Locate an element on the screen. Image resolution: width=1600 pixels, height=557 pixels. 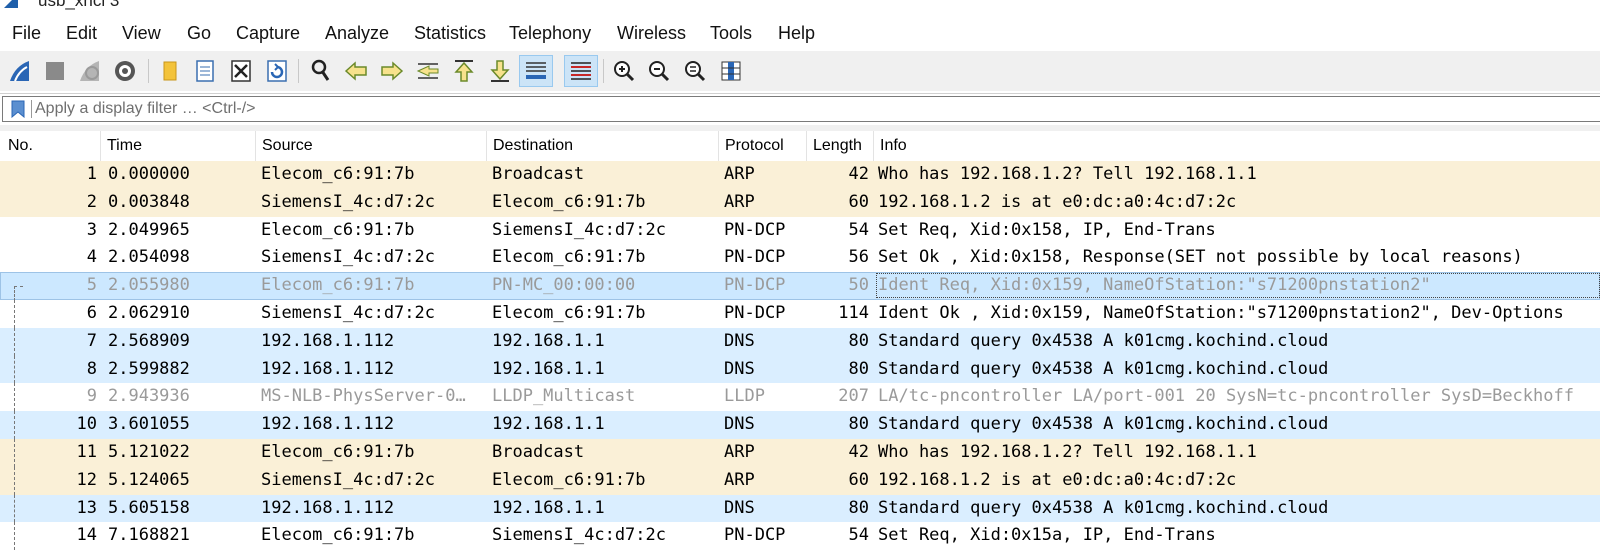
reload-file-button is located at coordinates (277, 71).